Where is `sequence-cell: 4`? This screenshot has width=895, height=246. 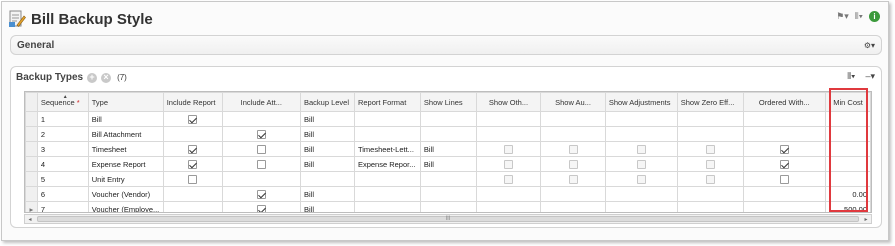 sequence-cell: 4 is located at coordinates (62, 164).